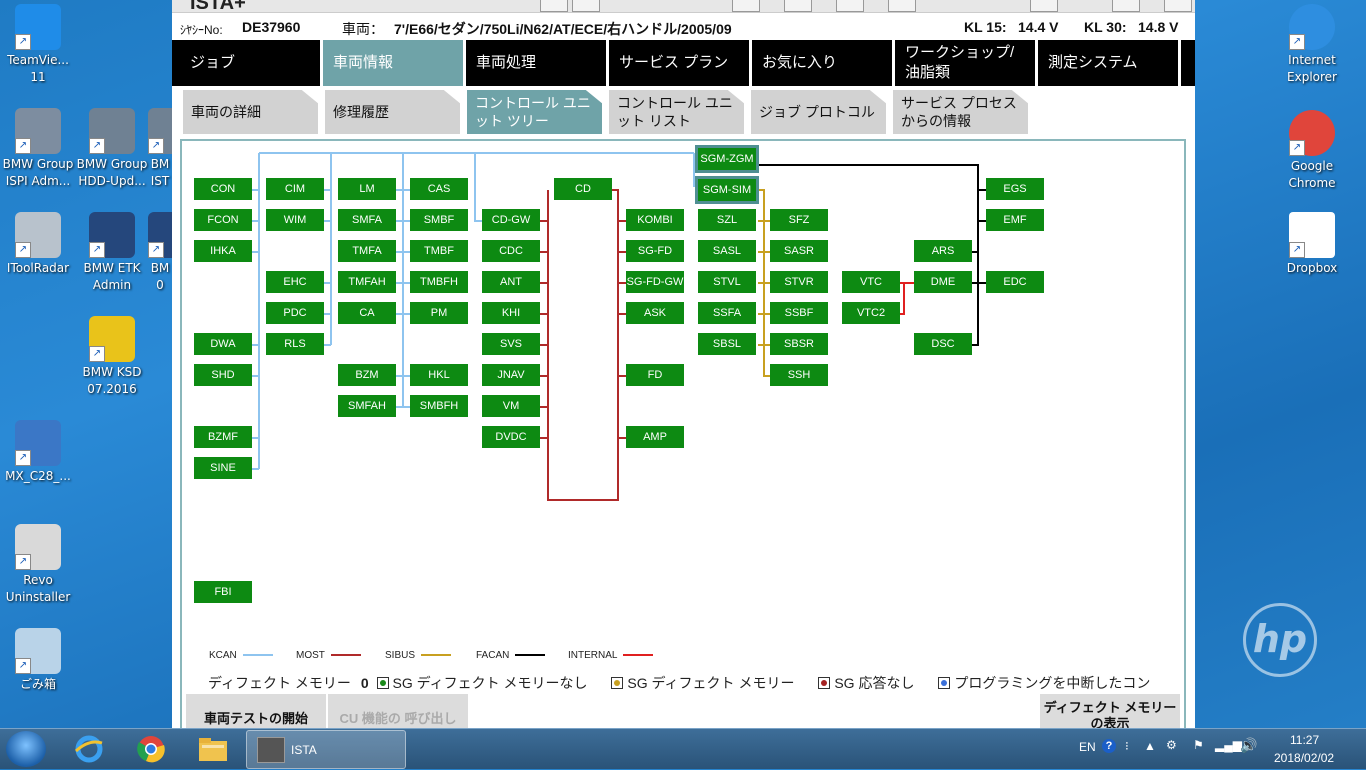 This screenshot has height=770, width=1366. I want to click on ecu-cd-gw: CD-GW, so click(511, 220).